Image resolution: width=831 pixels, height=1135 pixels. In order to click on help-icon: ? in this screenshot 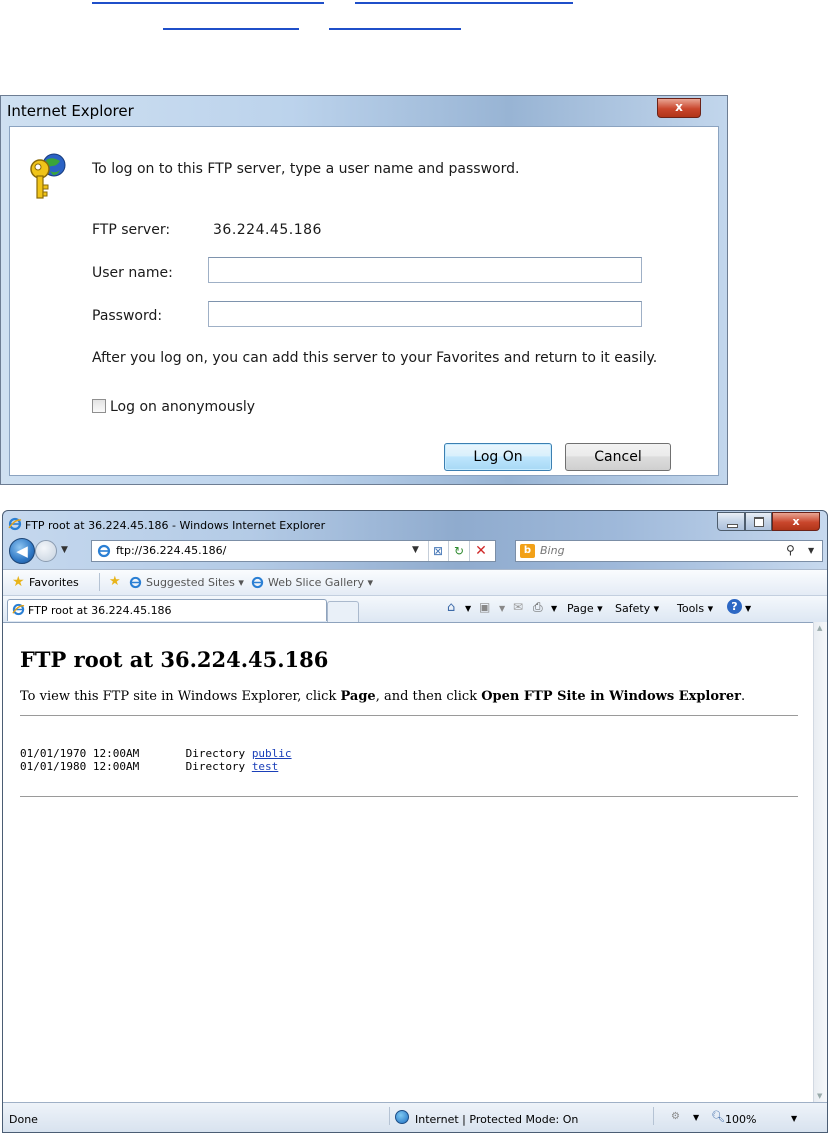, I will do `click(734, 606)`.